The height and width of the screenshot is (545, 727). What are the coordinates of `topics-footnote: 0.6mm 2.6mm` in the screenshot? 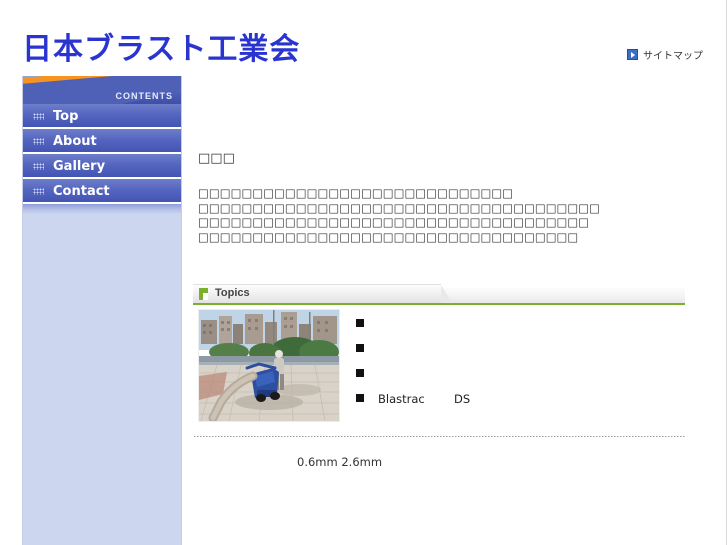 It's located at (340, 462).